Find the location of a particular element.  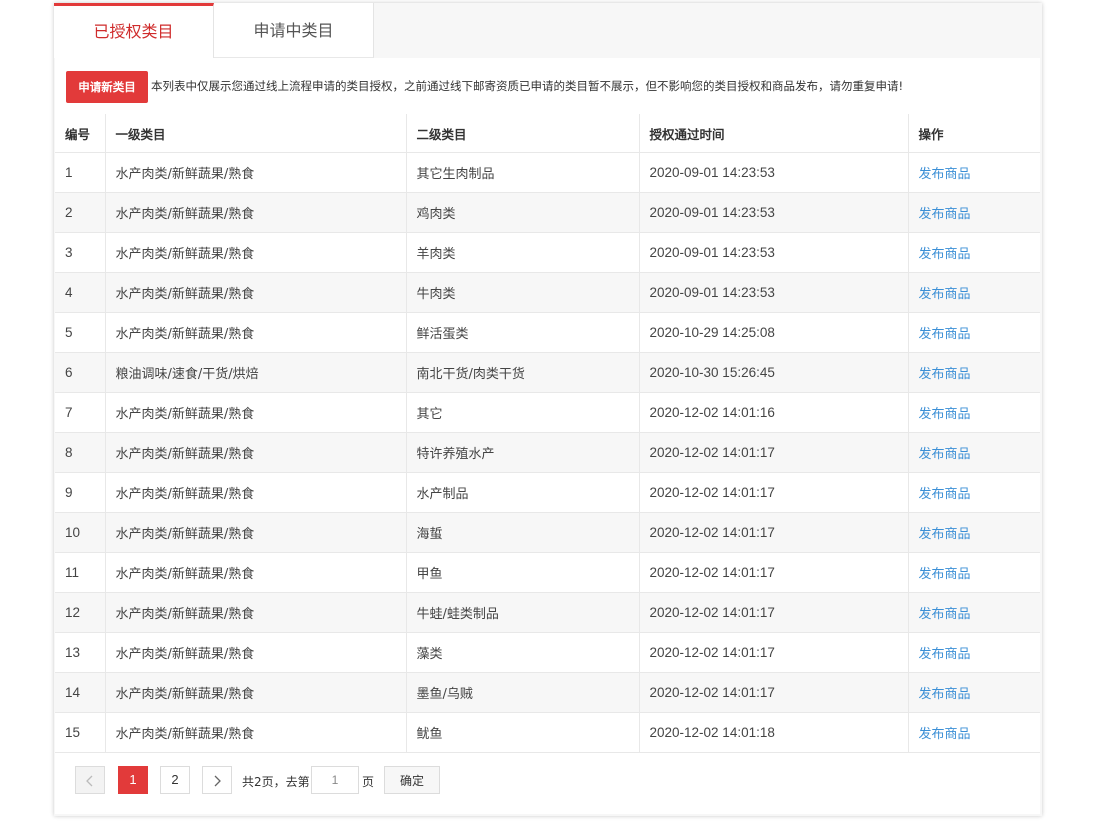

tab-pending-categories: 申请中类目 is located at coordinates (294, 30).